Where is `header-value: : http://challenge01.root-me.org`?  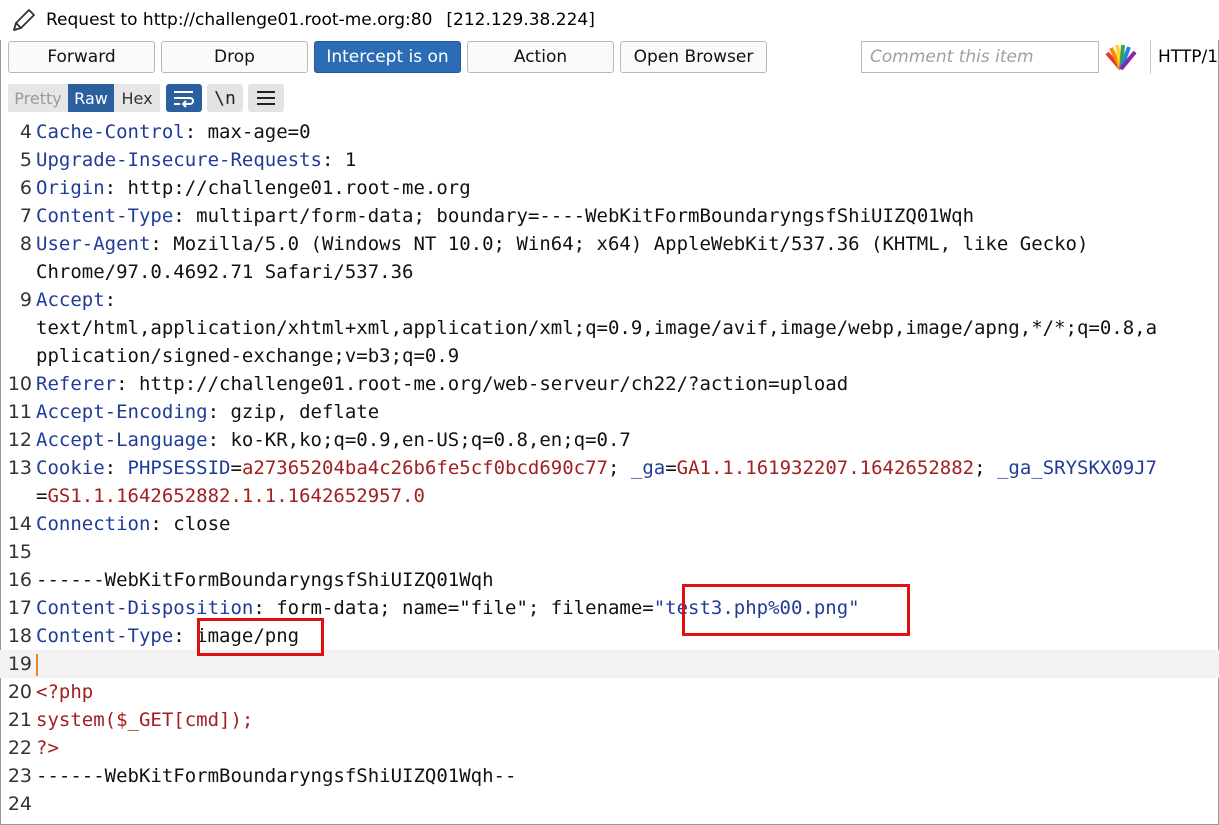
header-value: : http://challenge01.root-me.org is located at coordinates (287, 188).